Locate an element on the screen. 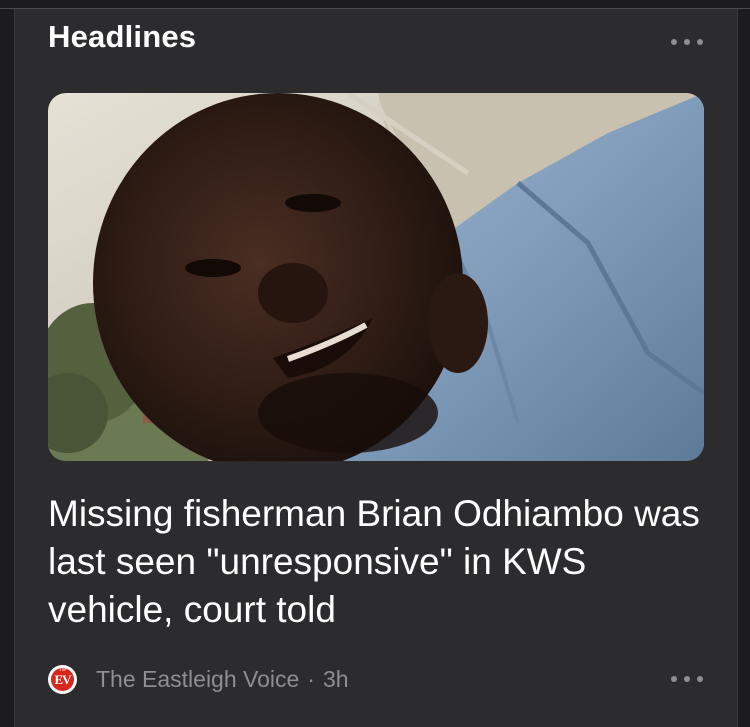  section-title: Headlines is located at coordinates (122, 36).